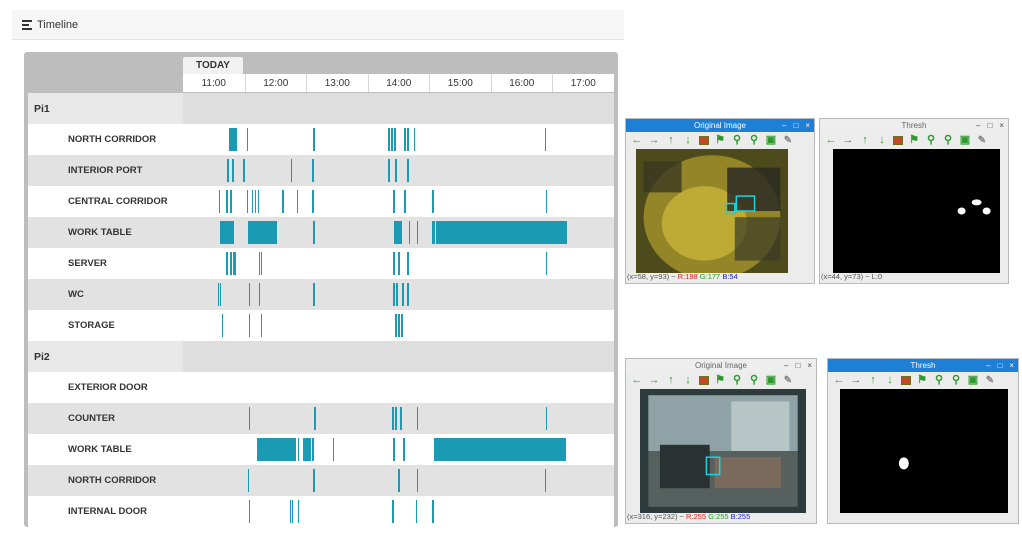  Describe the element at coordinates (923, 441) in the screenshot. I see `thresh-window-2: Thresh – □ × ← → ↑ ↓ ⚑ ⚲ ⚲ ▣ ✎` at that location.